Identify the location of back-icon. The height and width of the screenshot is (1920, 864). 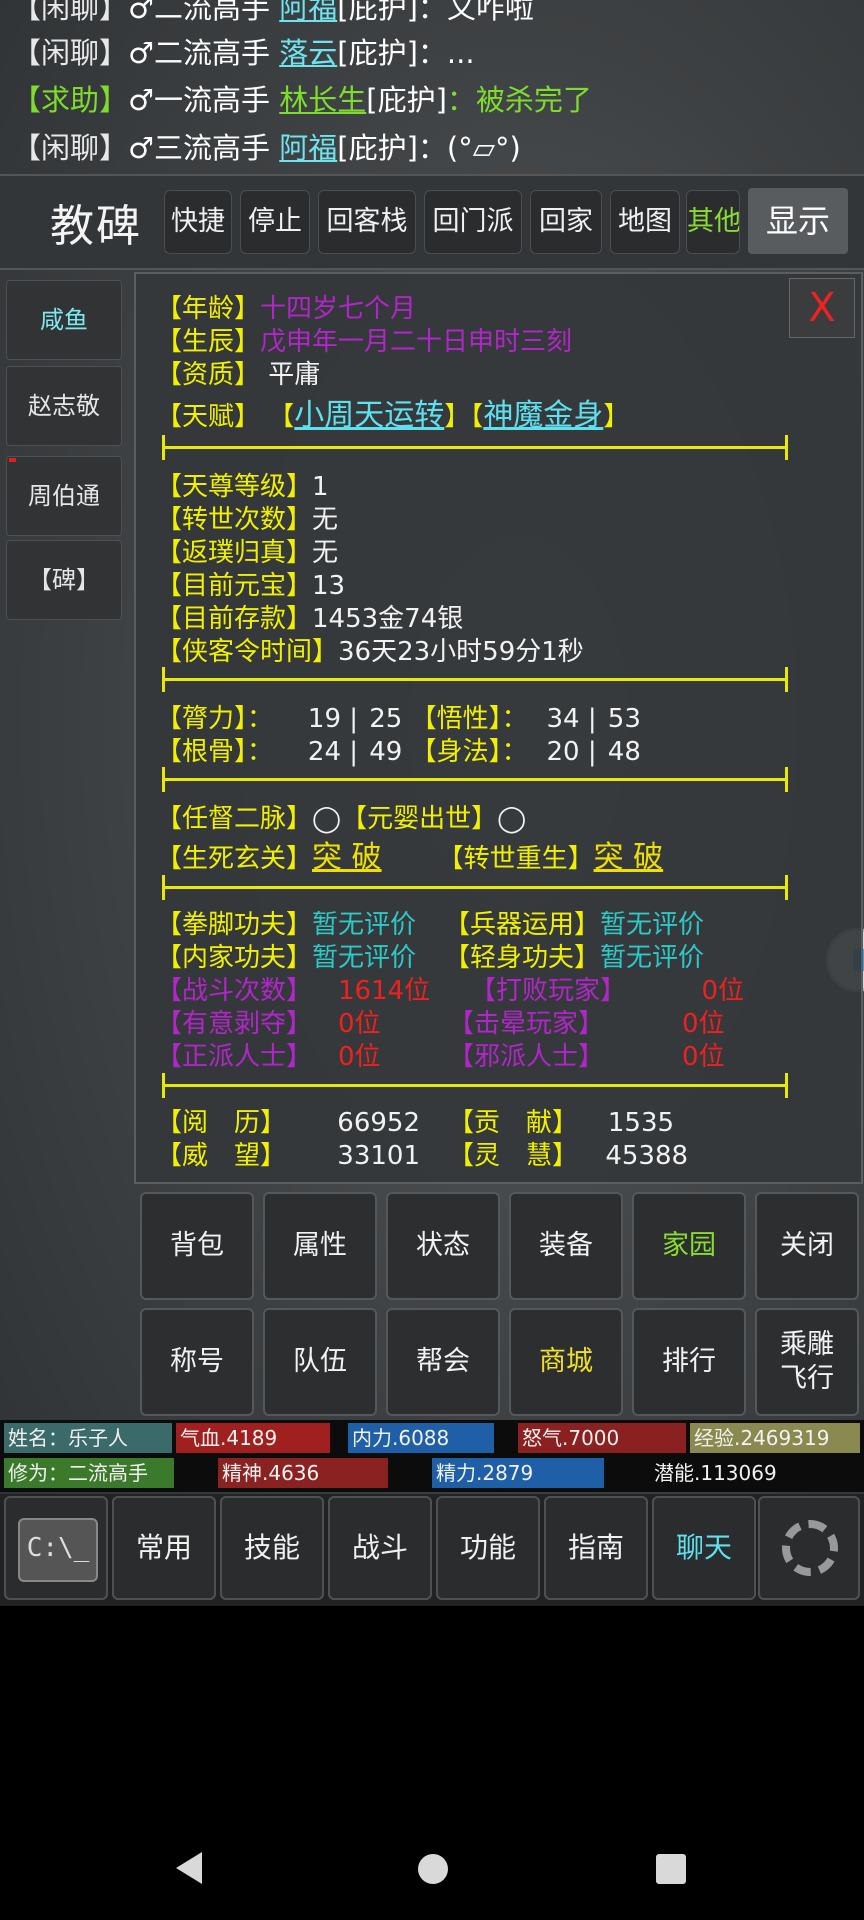
(189, 1868).